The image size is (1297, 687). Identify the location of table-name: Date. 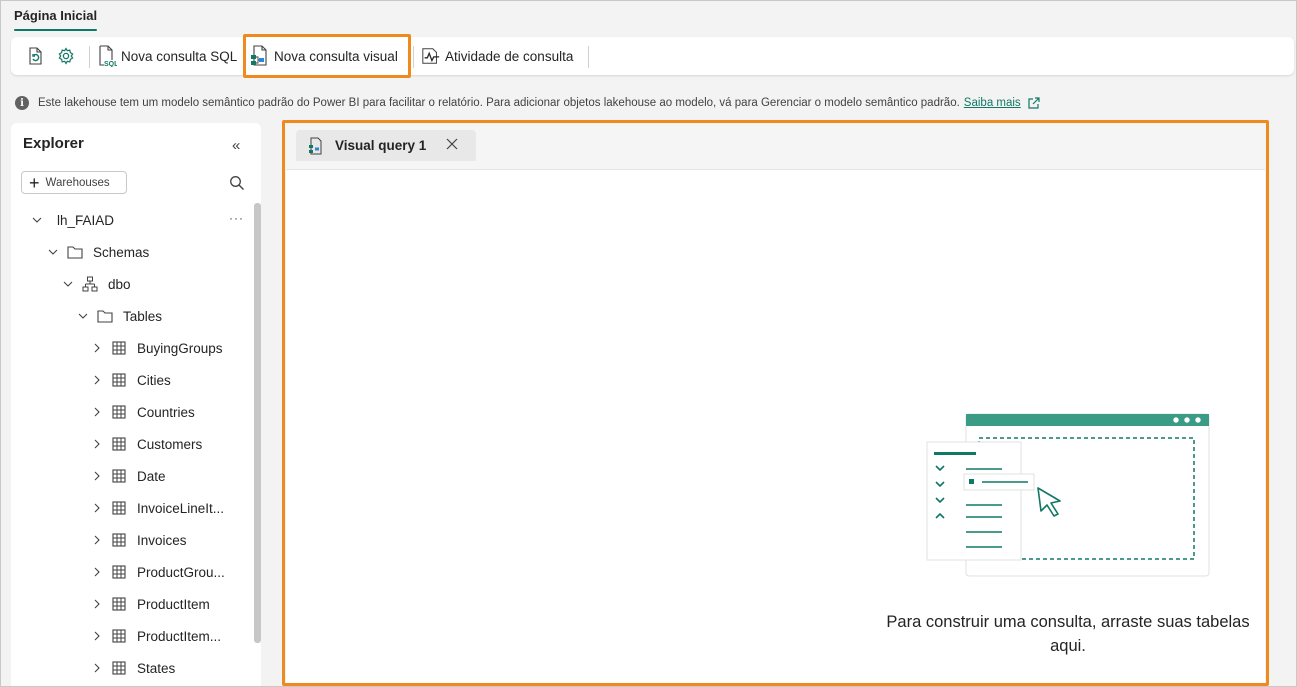
(151, 476).